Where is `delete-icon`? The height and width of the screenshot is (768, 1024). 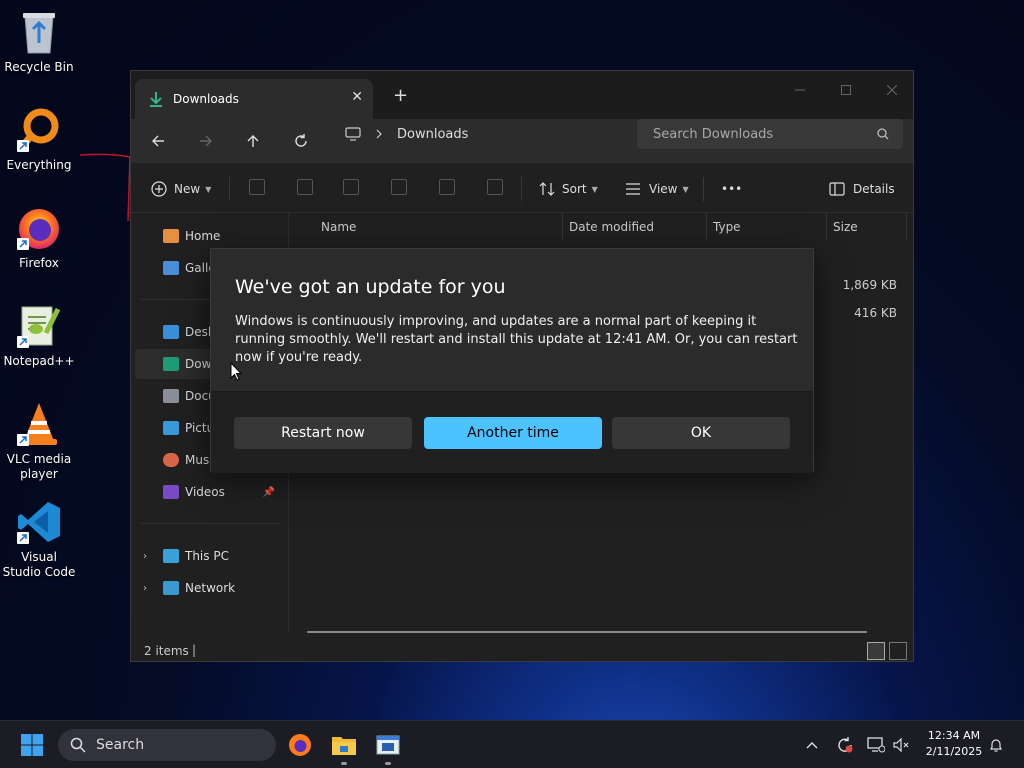 delete-icon is located at coordinates (495, 187).